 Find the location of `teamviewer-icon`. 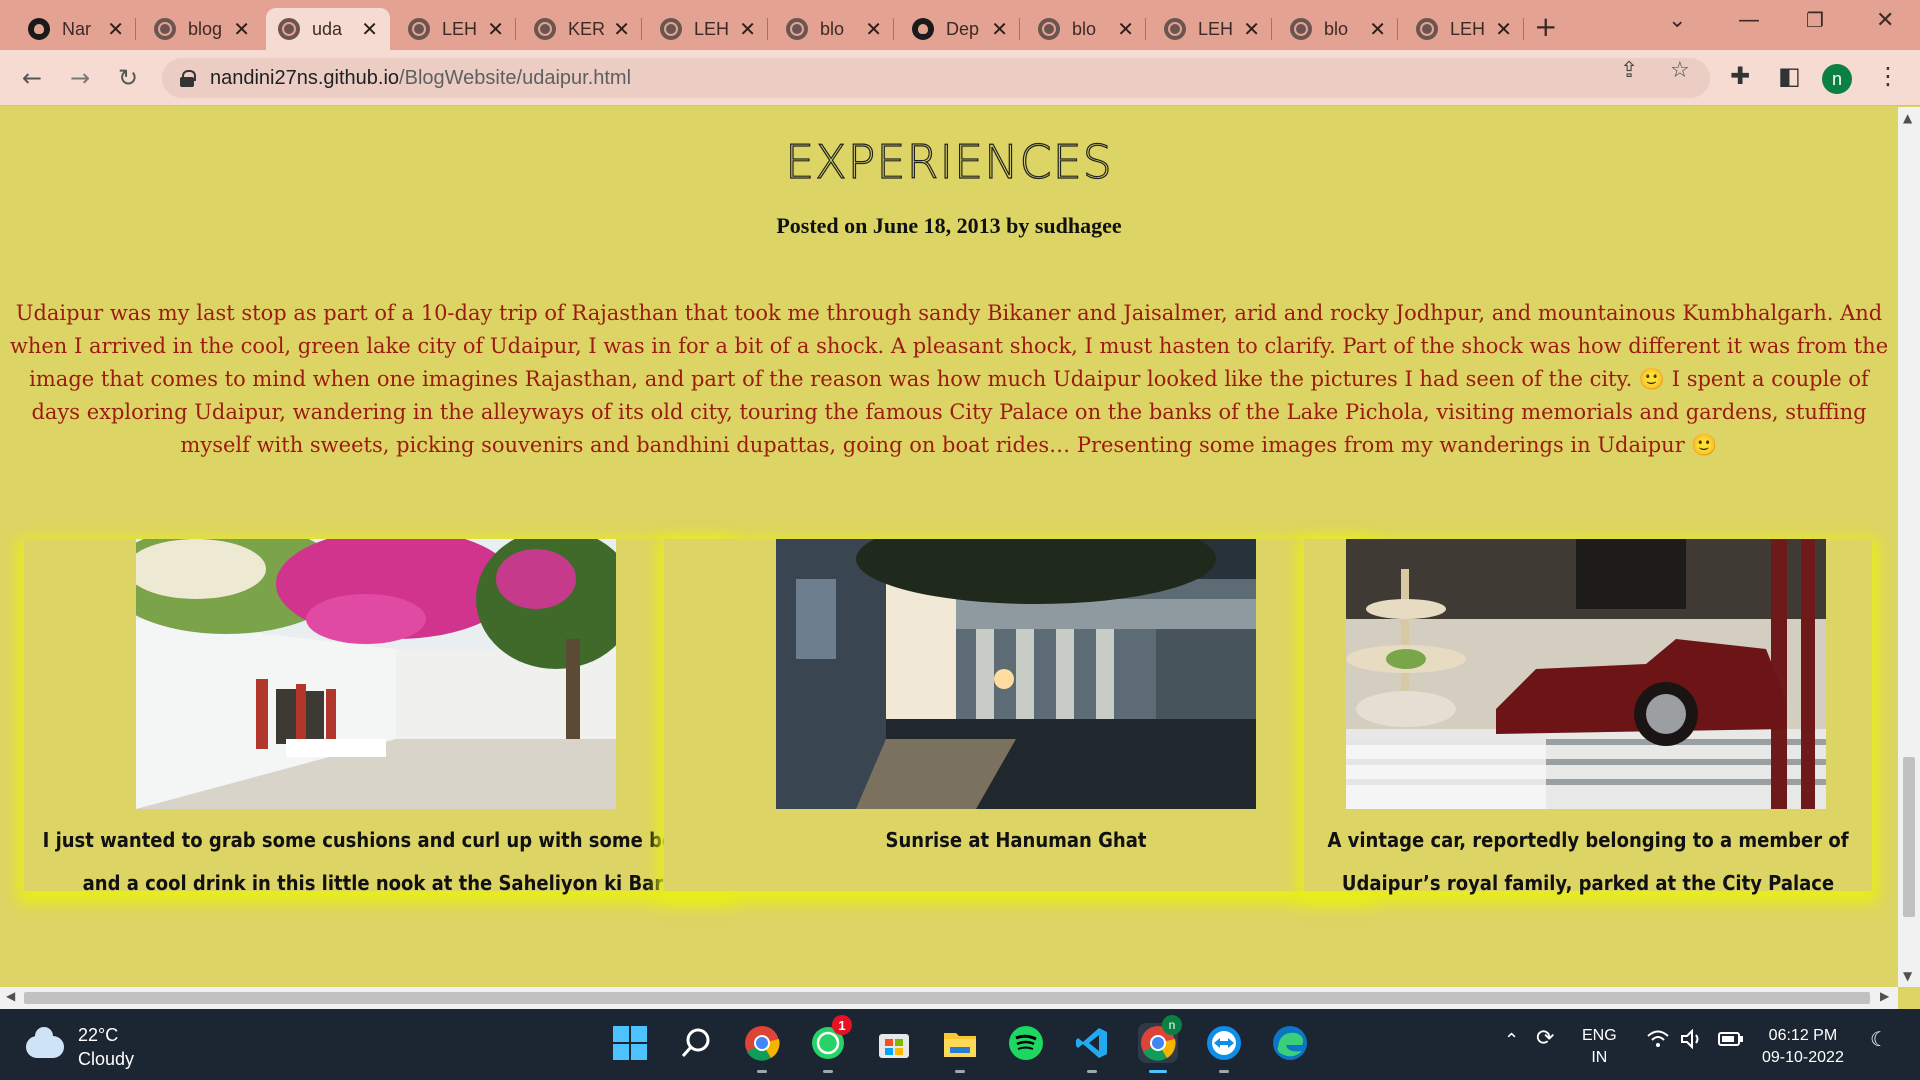

teamviewer-icon is located at coordinates (1224, 1048).